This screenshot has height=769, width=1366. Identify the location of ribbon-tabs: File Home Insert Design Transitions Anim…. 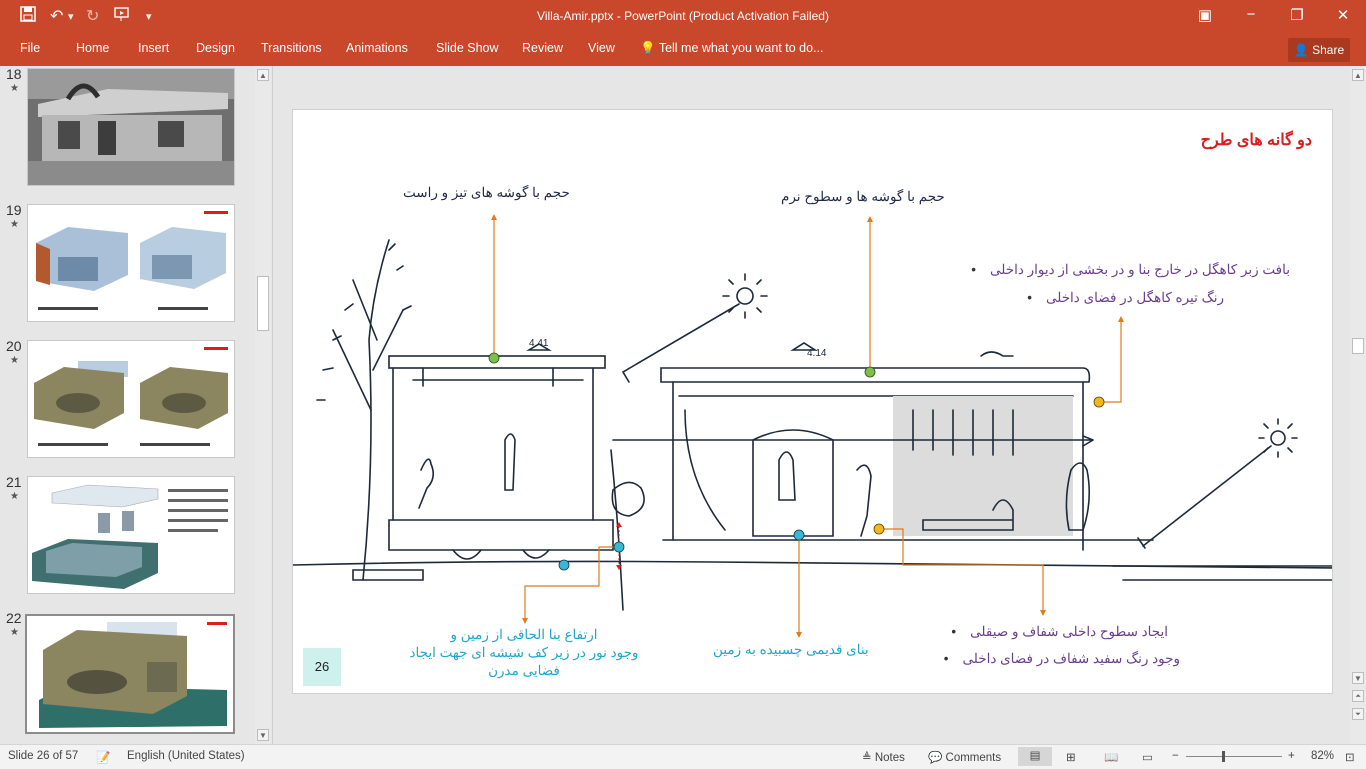
(683, 50).